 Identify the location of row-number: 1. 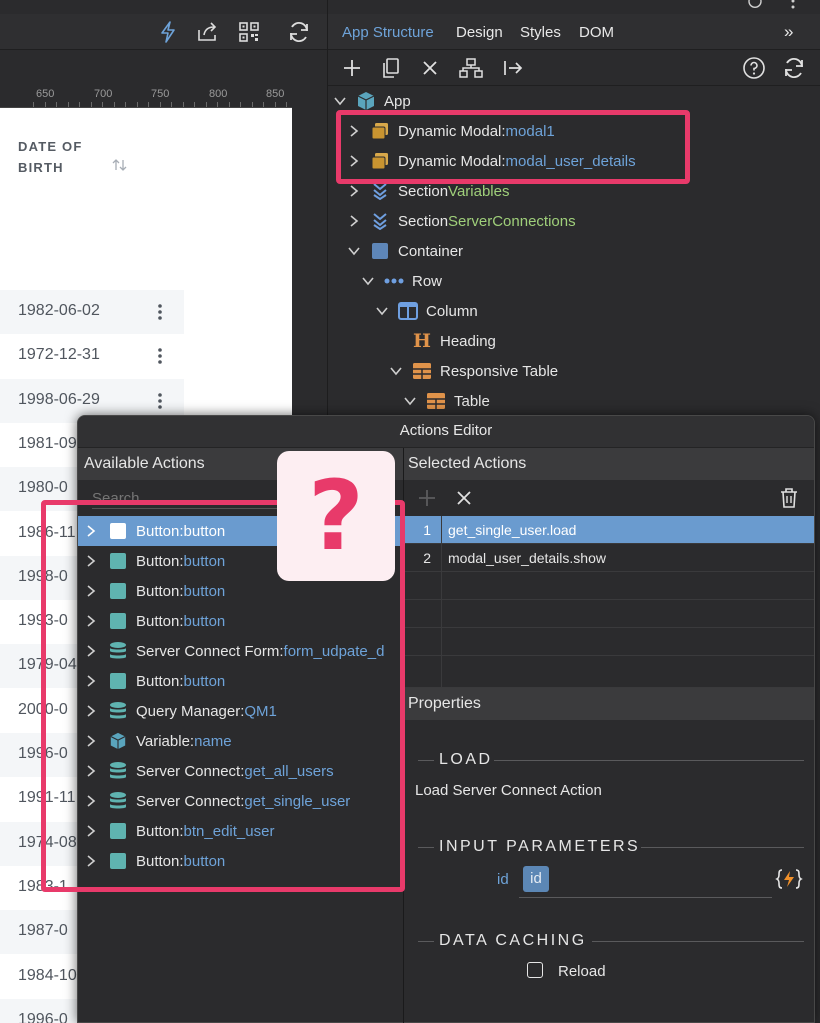
(423, 530).